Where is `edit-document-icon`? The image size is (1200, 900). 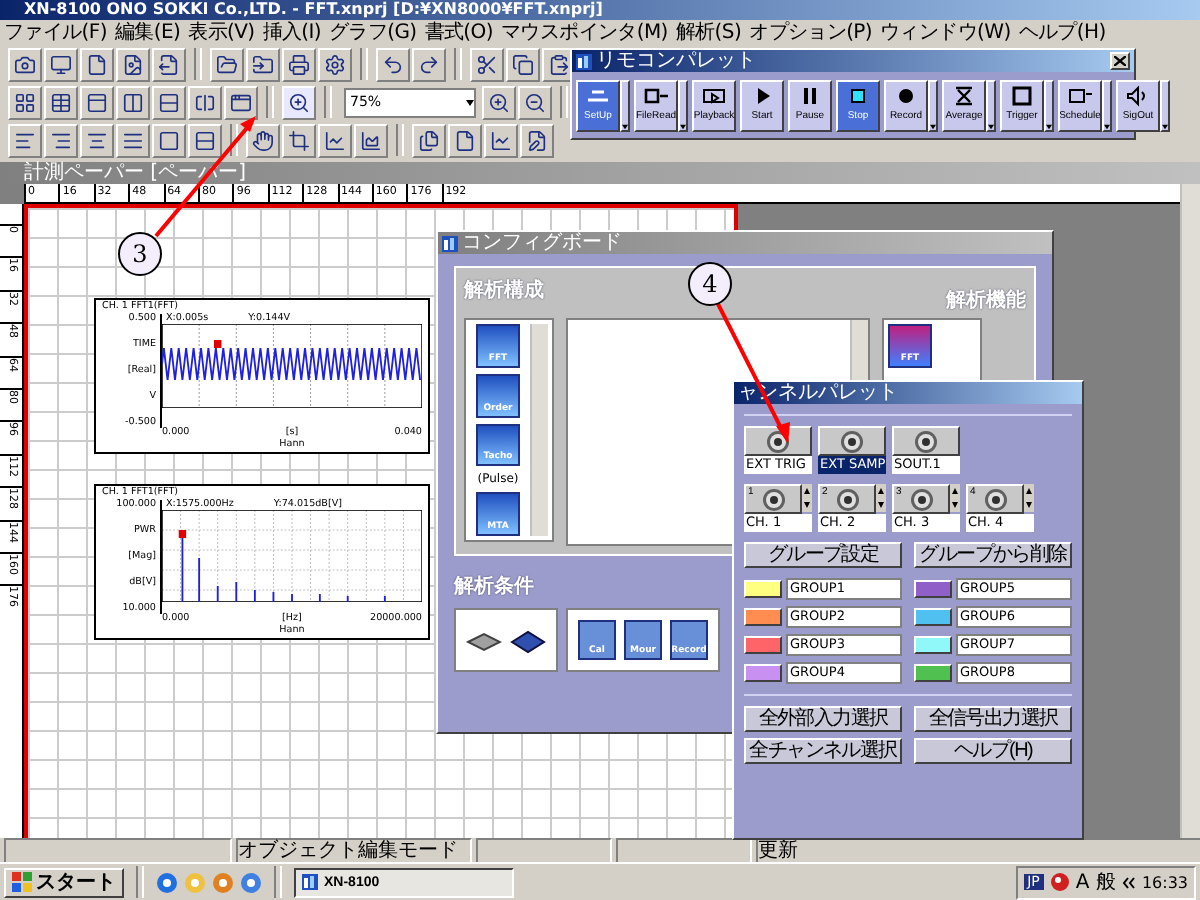
edit-document-icon is located at coordinates (537, 140).